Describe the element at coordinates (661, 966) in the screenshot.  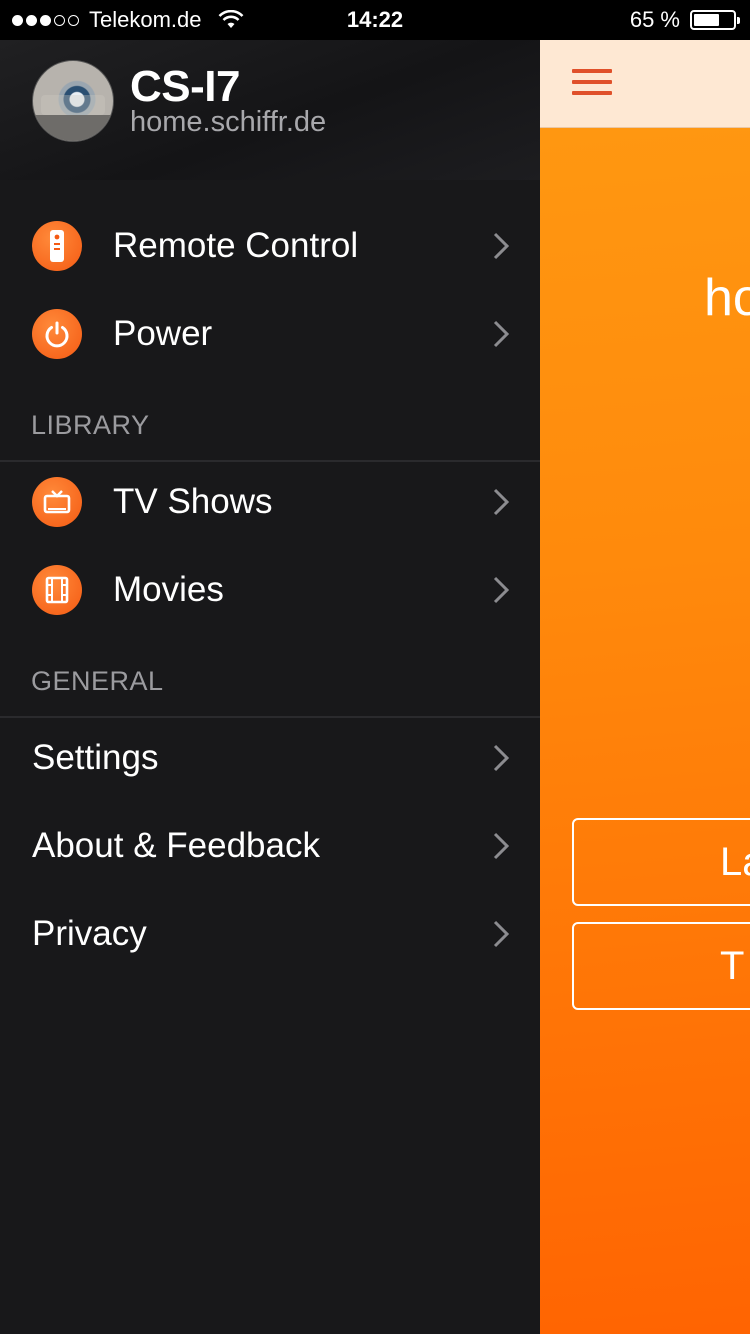
I see `main-button-secondary: T` at that location.